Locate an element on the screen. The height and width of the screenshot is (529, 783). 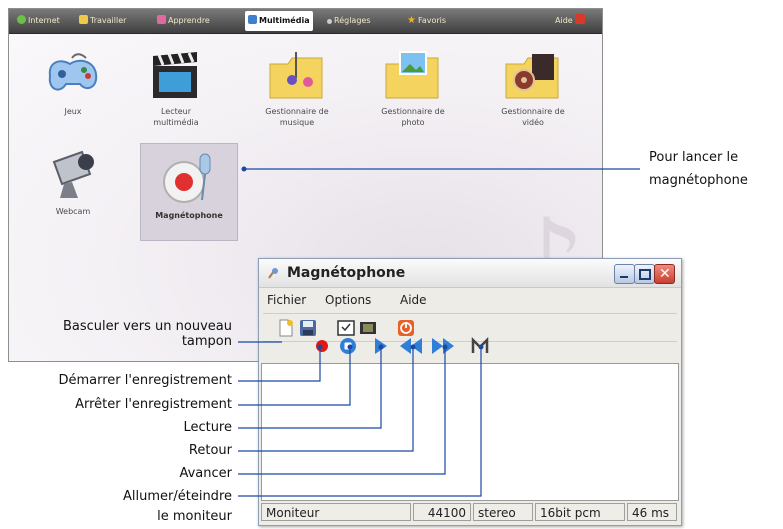
callout-new-buffer-line2: tampon is located at coordinates (206, 341).